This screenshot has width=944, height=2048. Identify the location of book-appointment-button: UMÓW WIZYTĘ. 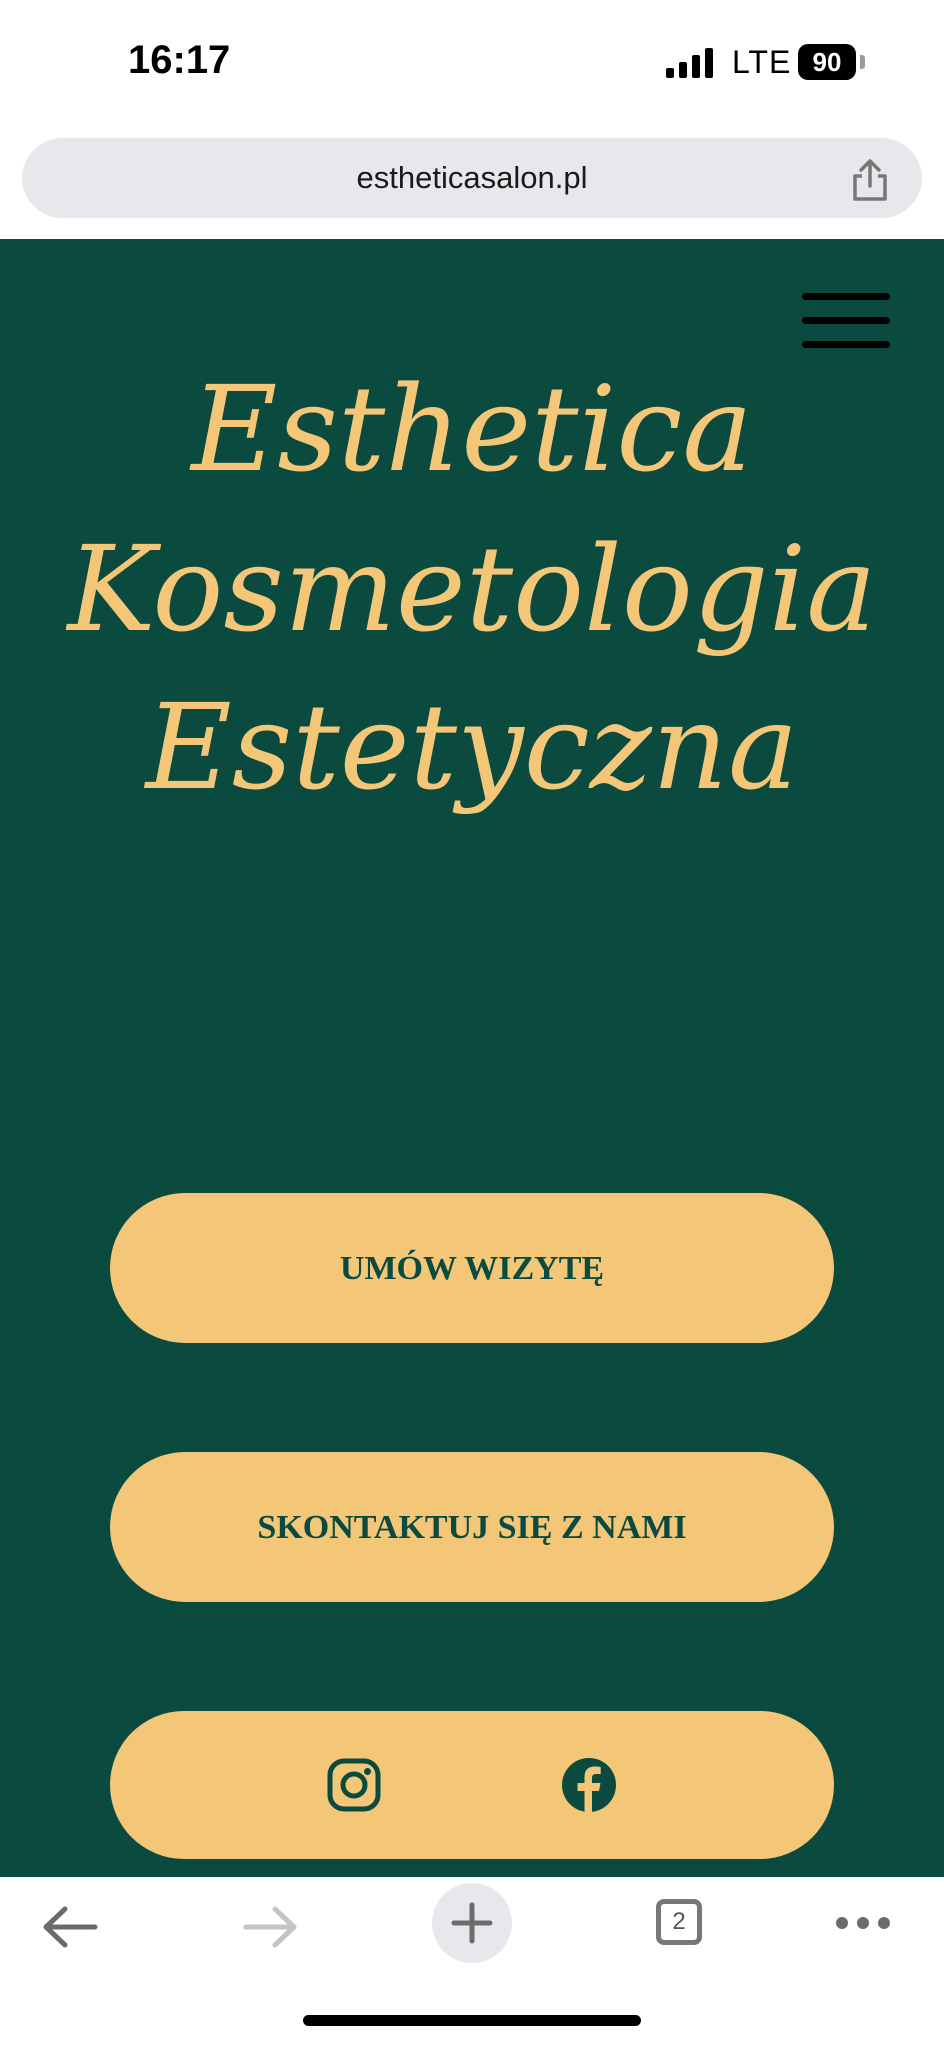
(472, 1268).